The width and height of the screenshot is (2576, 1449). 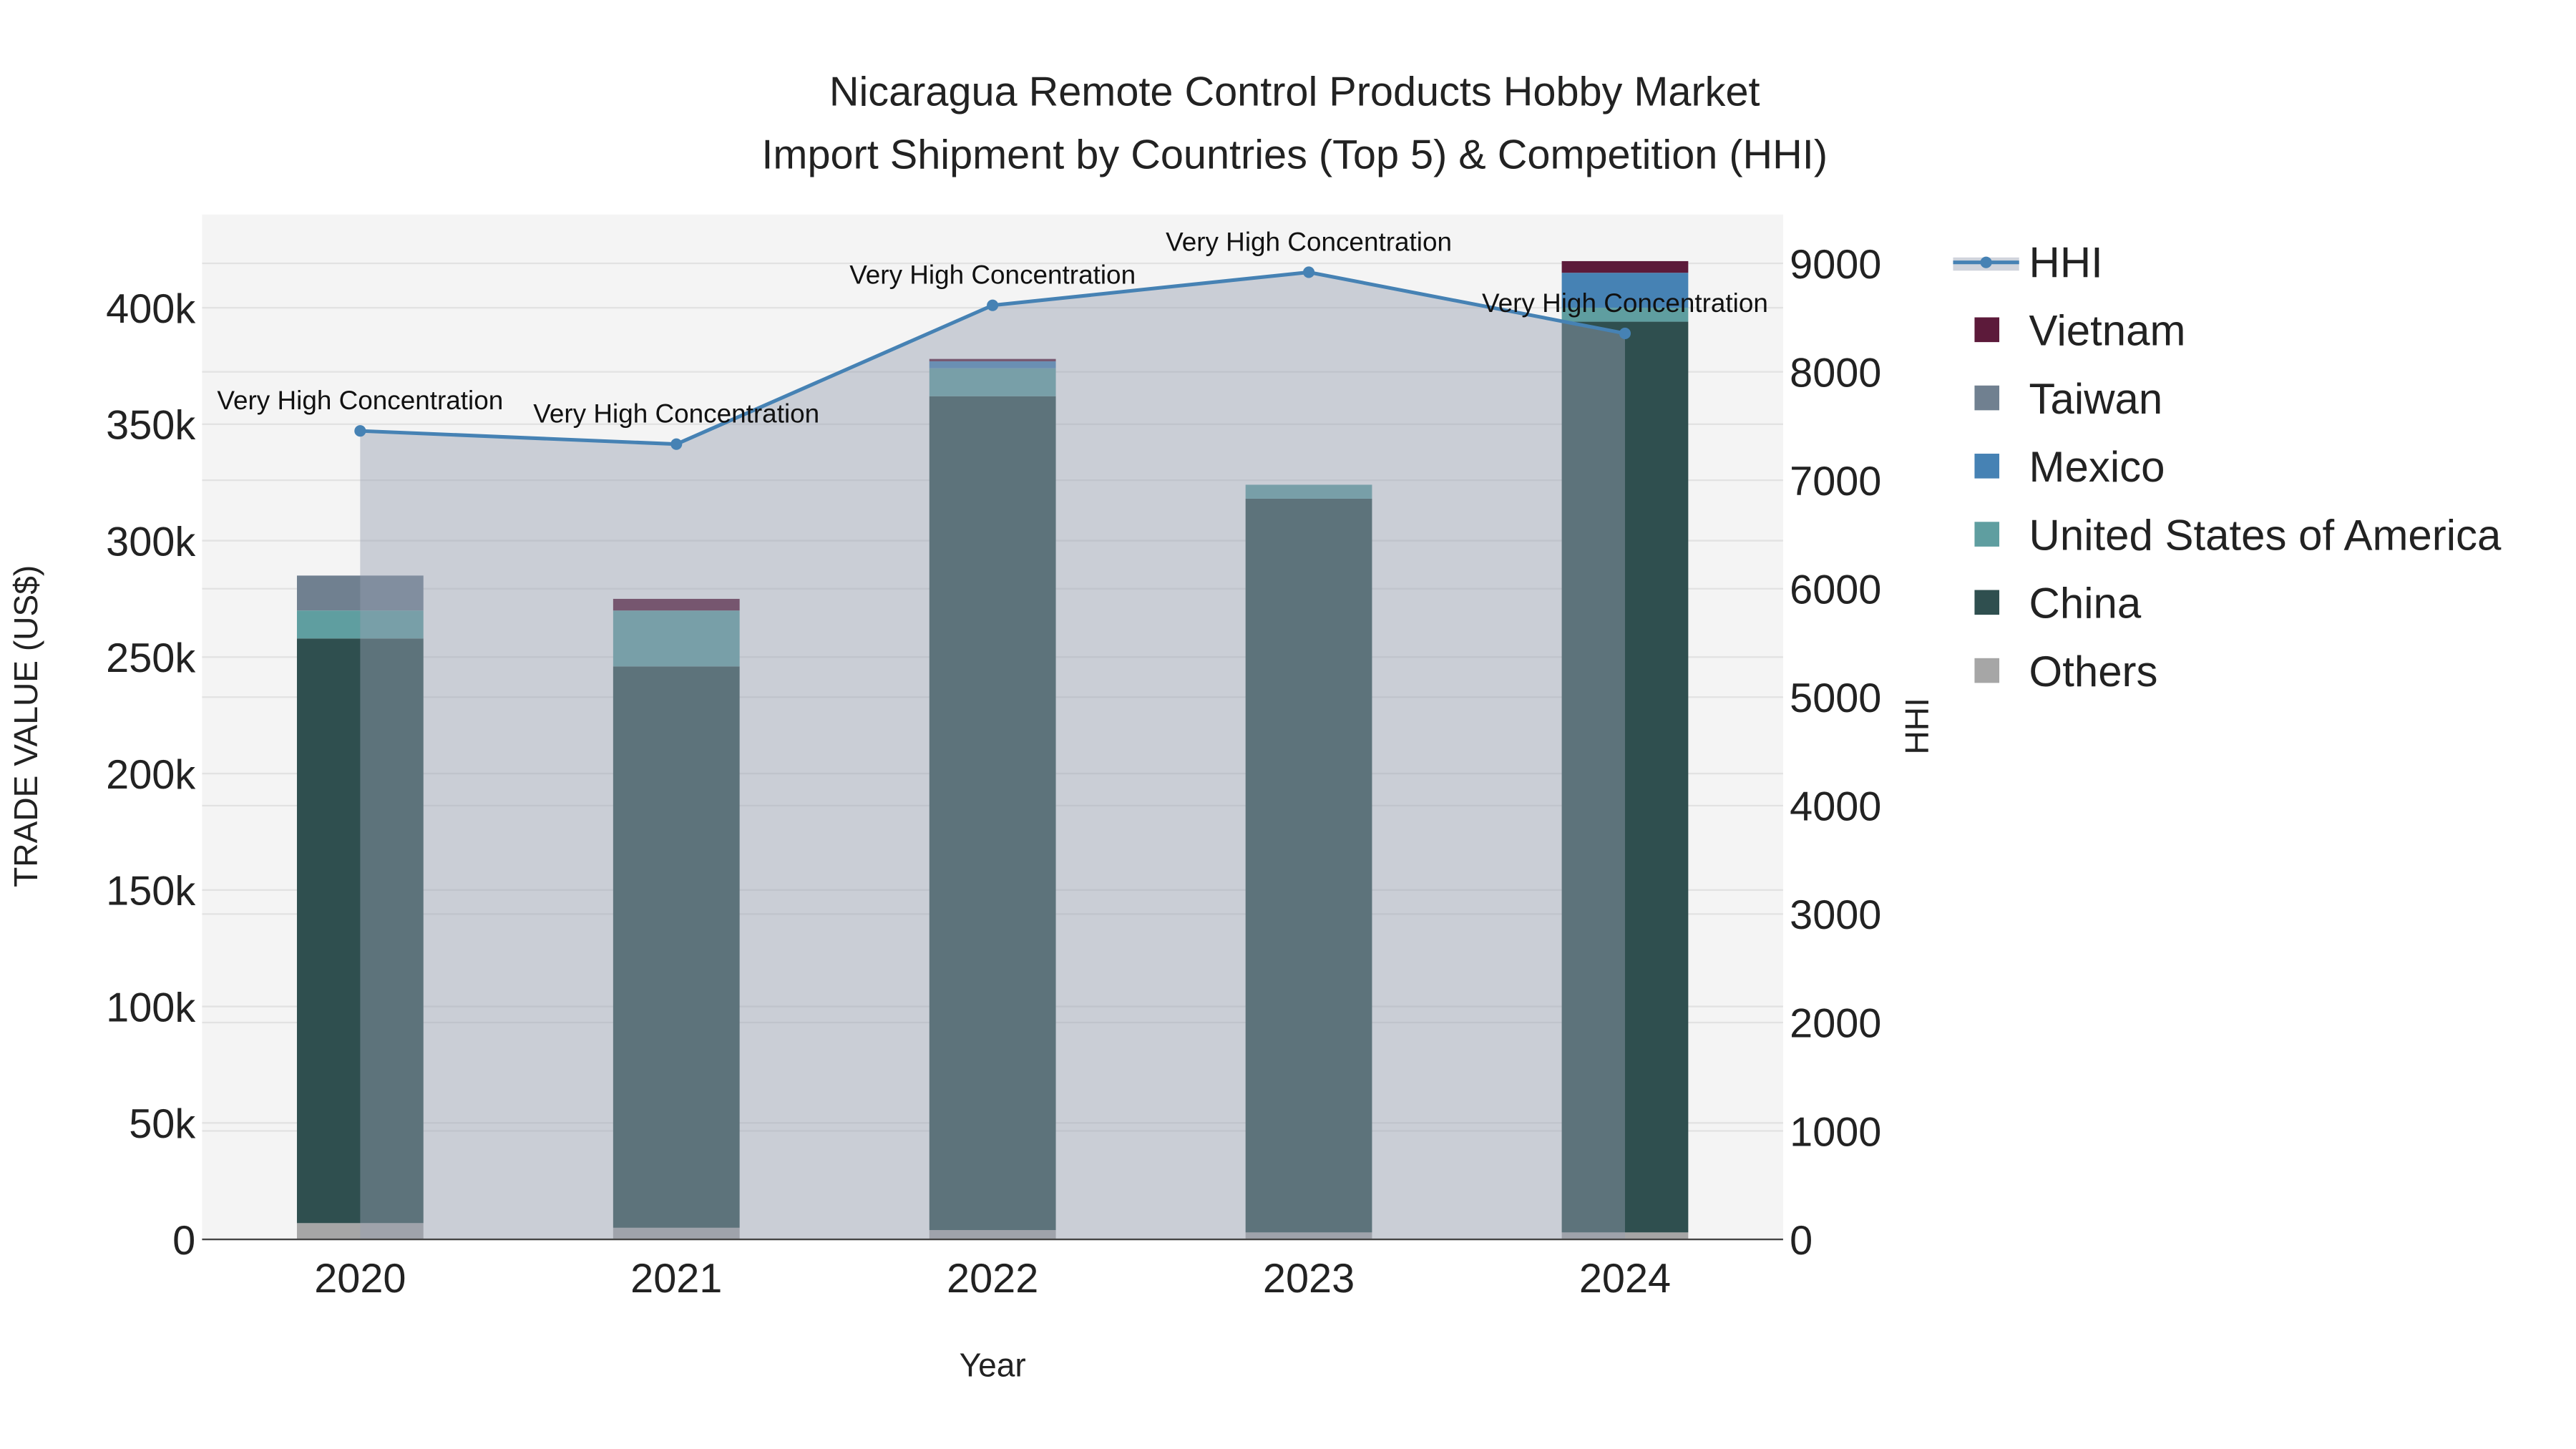 What do you see at coordinates (1835, 1132) in the screenshot?
I see `y2-tick-label: 1000` at bounding box center [1835, 1132].